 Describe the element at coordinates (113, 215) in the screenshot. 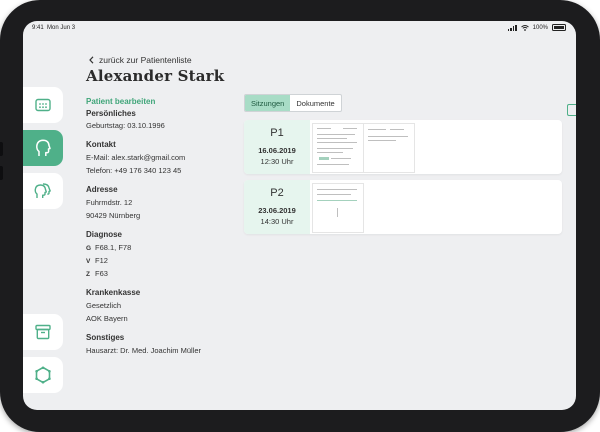

I see `city-text: 90429 Nürnberg` at that location.